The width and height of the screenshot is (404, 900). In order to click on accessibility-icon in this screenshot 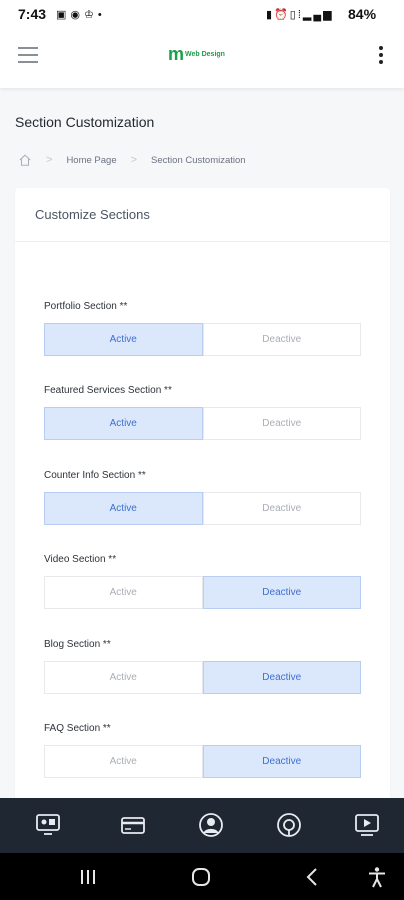, I will do `click(377, 877)`.